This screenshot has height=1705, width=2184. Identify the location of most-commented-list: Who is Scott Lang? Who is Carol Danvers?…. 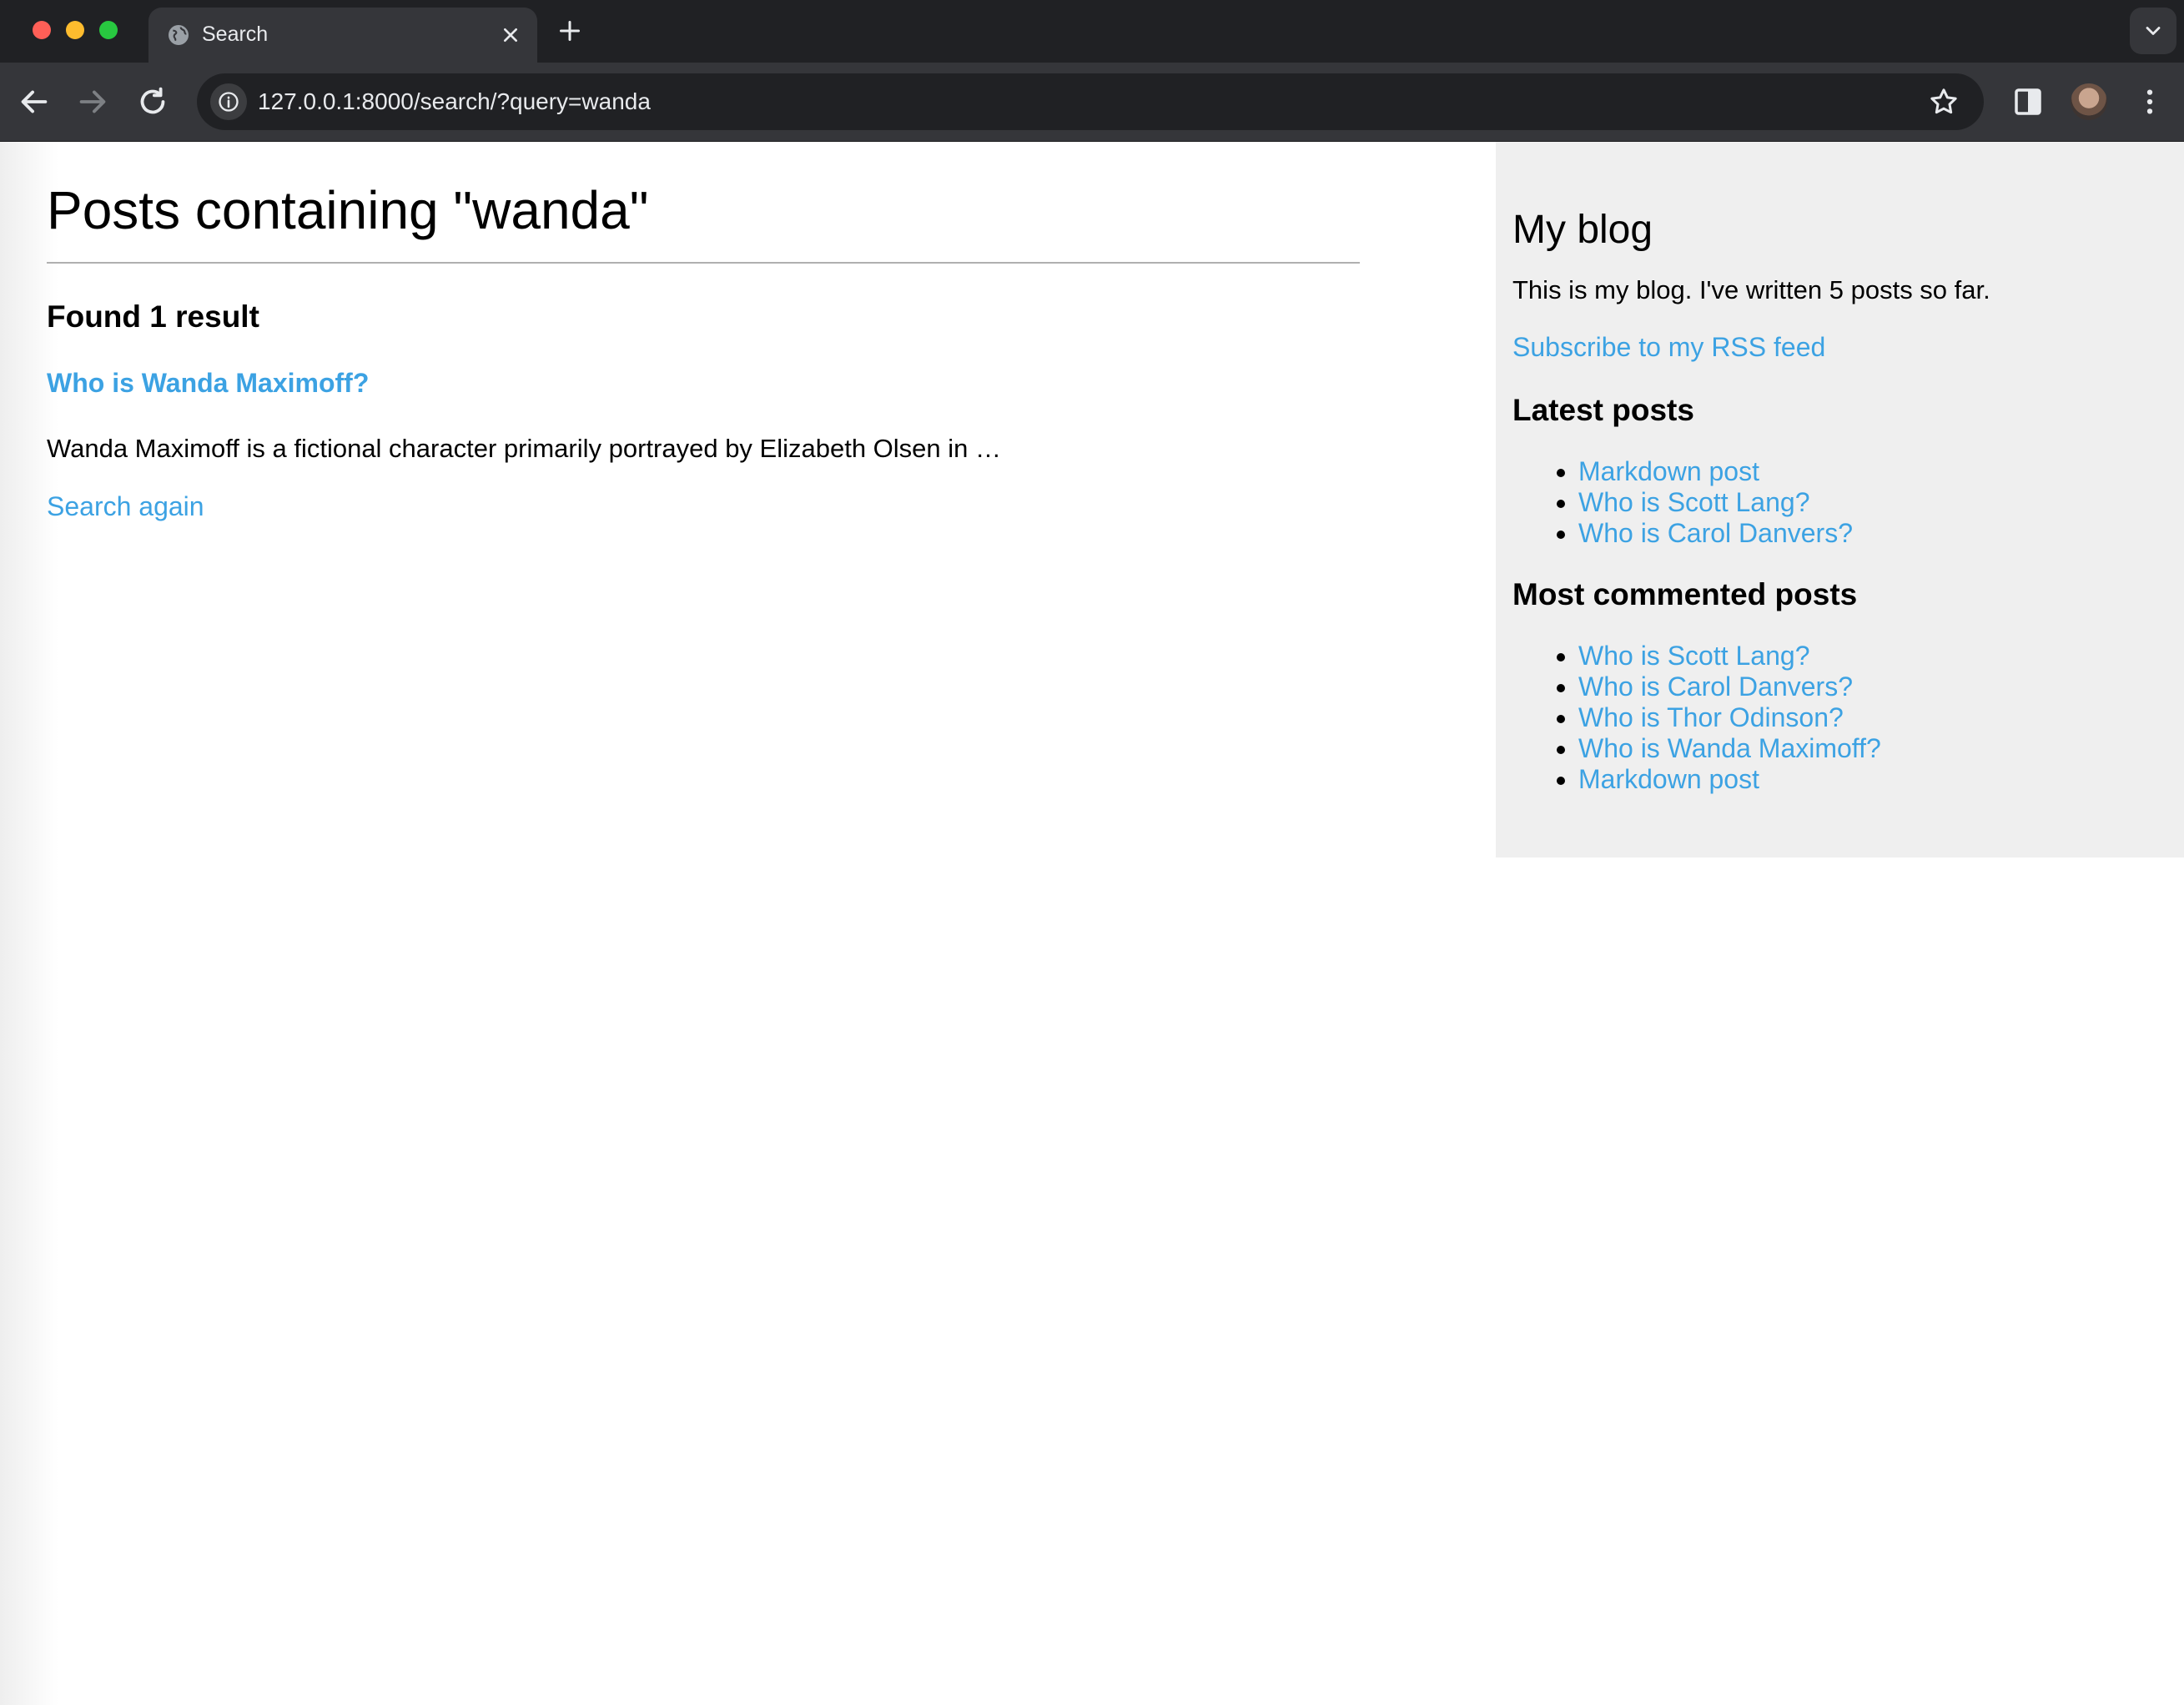
(1848, 718).